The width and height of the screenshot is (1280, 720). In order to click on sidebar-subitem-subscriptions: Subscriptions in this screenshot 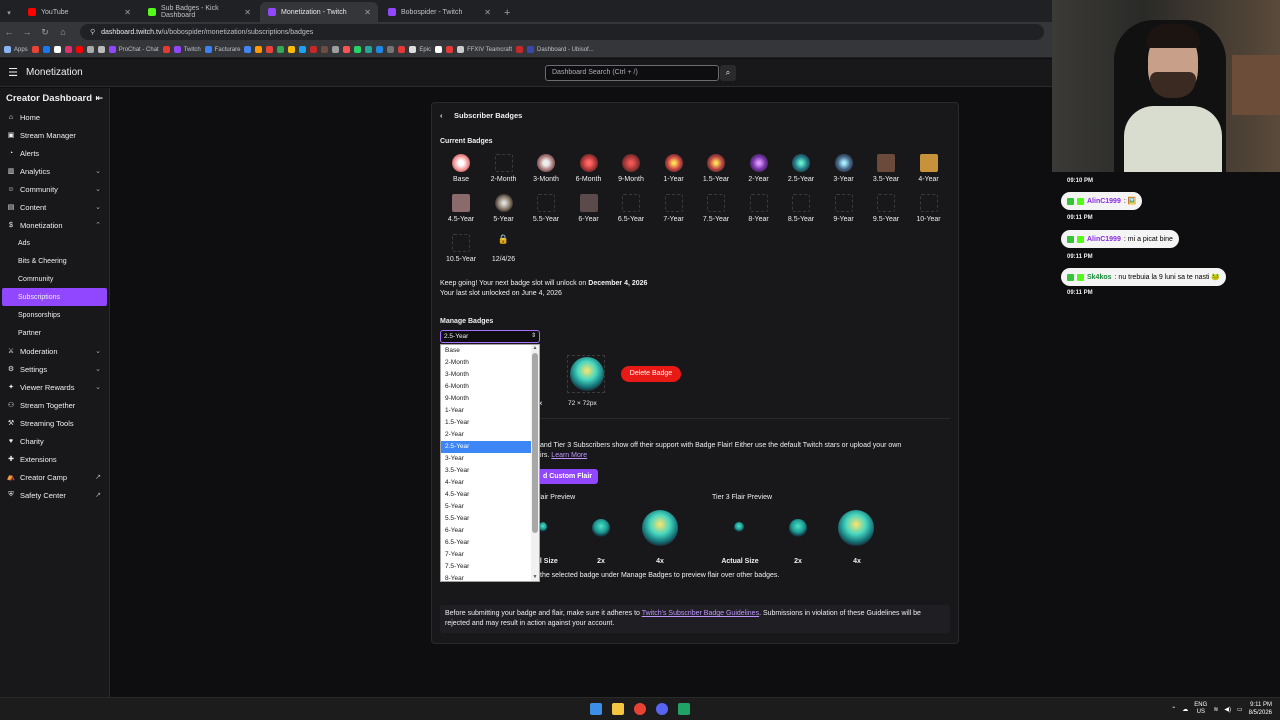, I will do `click(54, 297)`.